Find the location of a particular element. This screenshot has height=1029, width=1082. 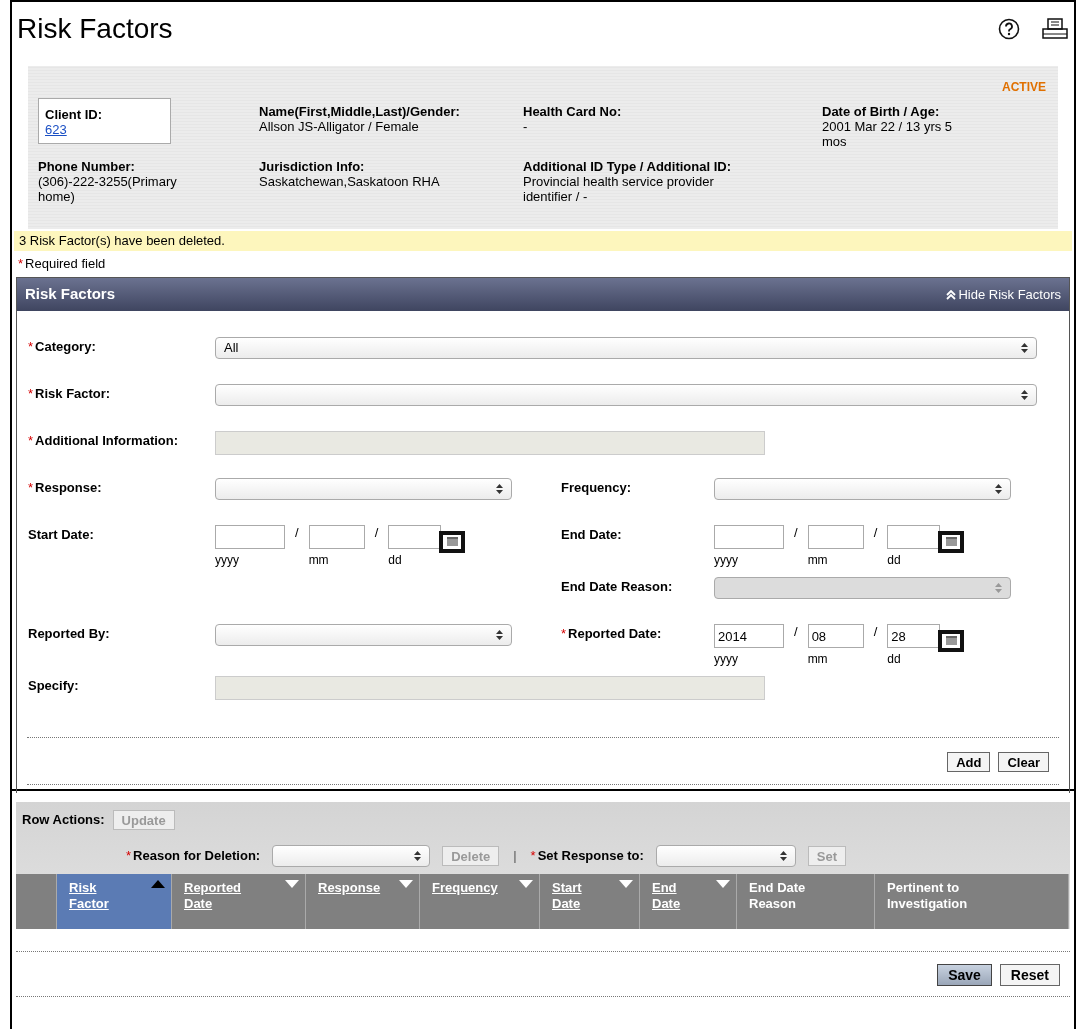

input-field: 2014 is located at coordinates (749, 636).